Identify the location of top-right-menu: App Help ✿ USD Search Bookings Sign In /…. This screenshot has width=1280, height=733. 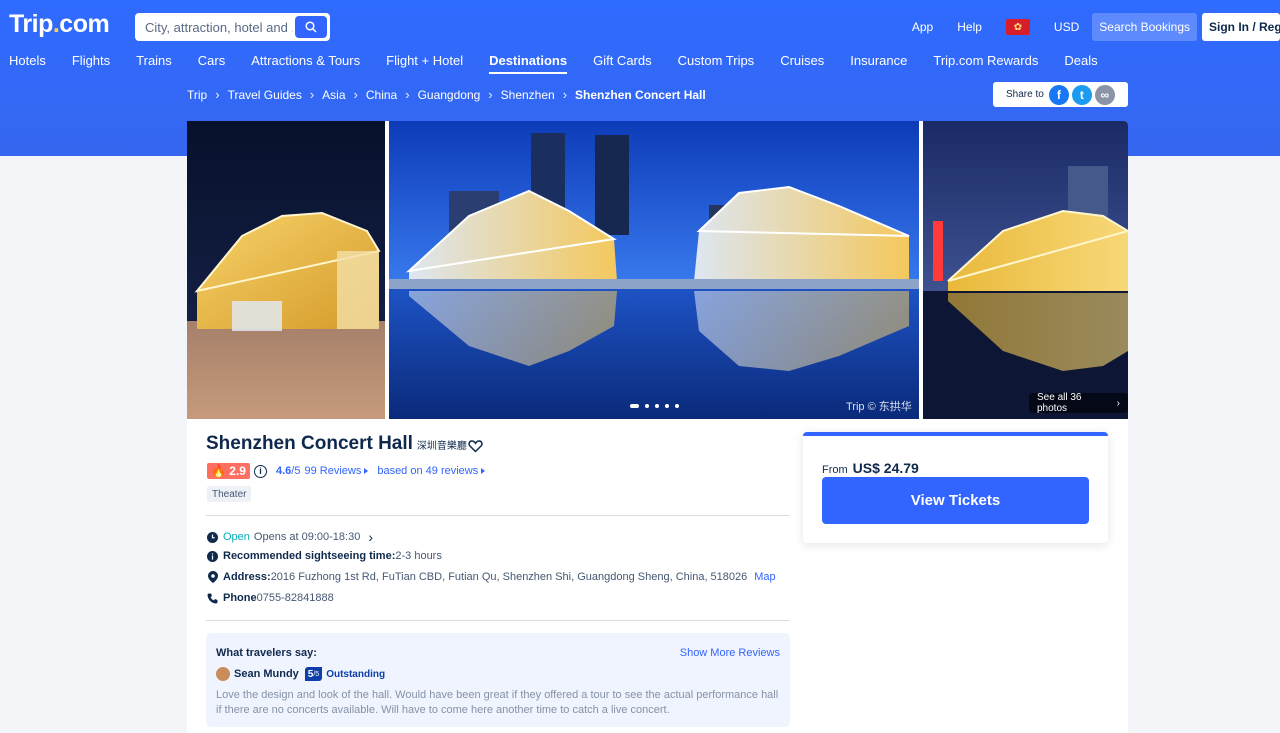
(1090, 27).